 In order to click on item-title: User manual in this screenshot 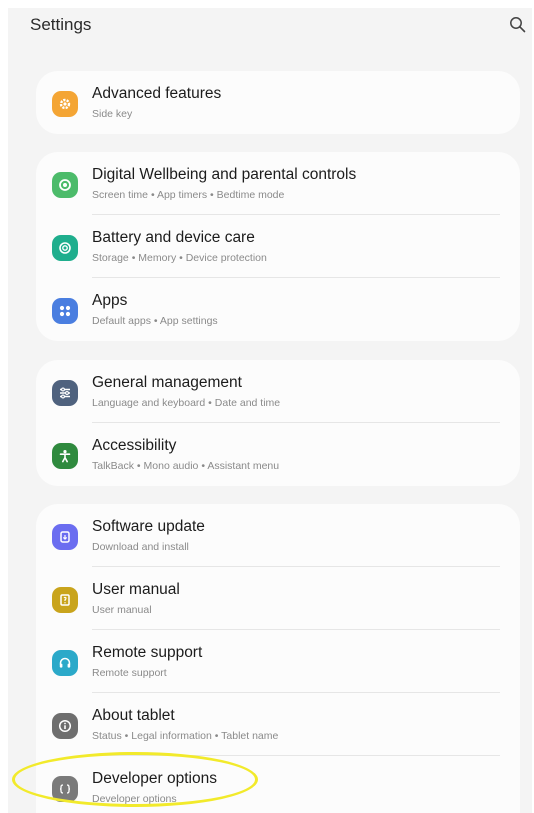, I will do `click(136, 589)`.